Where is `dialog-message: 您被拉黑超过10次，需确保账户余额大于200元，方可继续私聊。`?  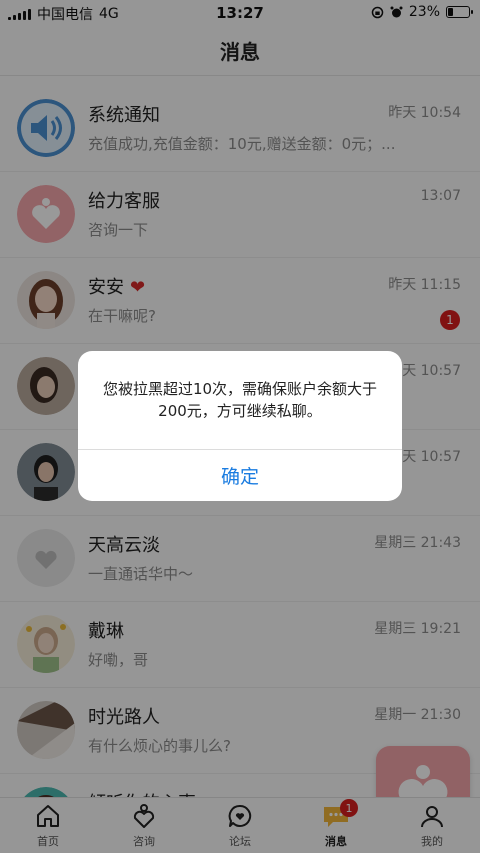
dialog-message: 您被拉黑超过10次，需确保账户余额大于200元，方可继续私聊。 is located at coordinates (240, 400).